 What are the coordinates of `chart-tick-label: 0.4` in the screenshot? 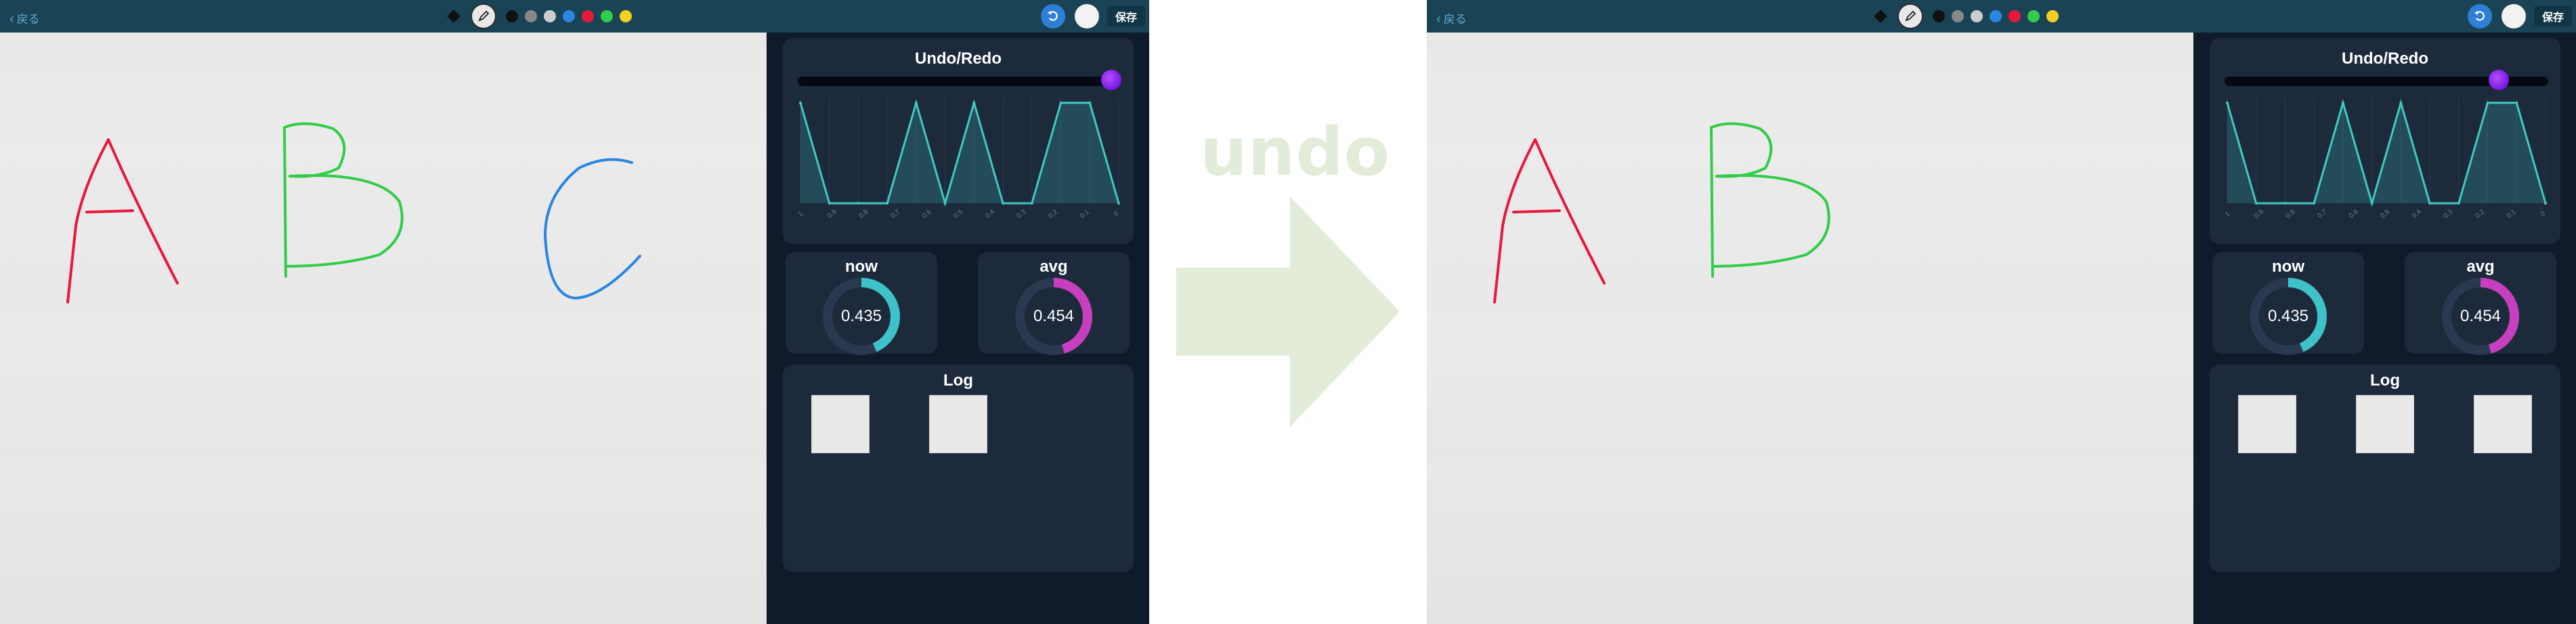 It's located at (990, 214).